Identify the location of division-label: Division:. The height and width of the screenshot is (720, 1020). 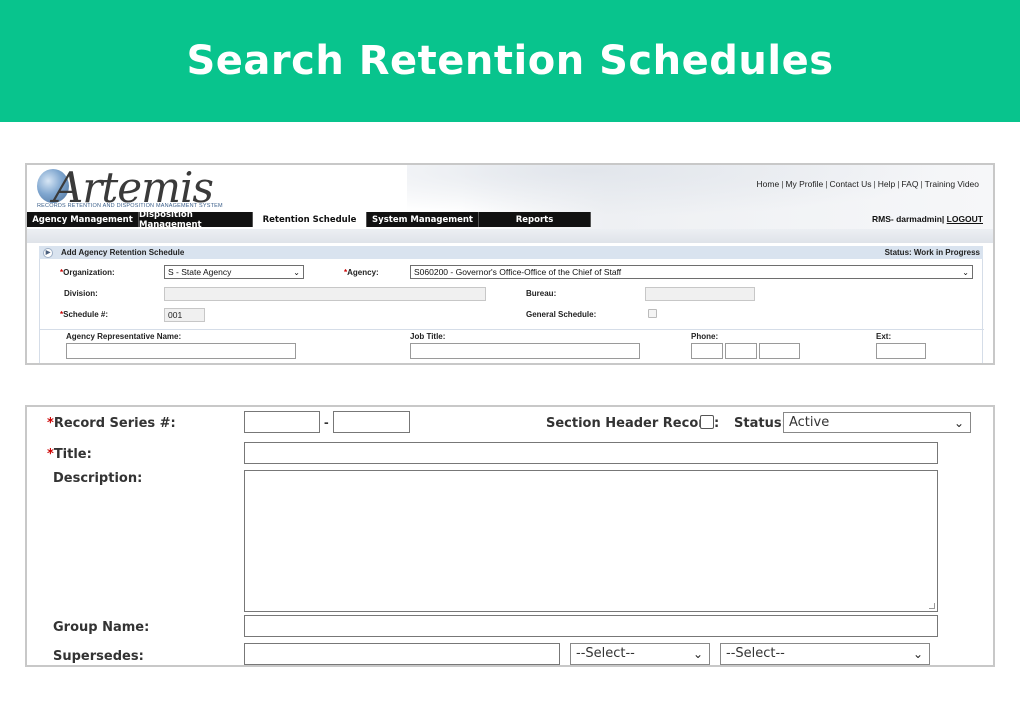
(81, 293).